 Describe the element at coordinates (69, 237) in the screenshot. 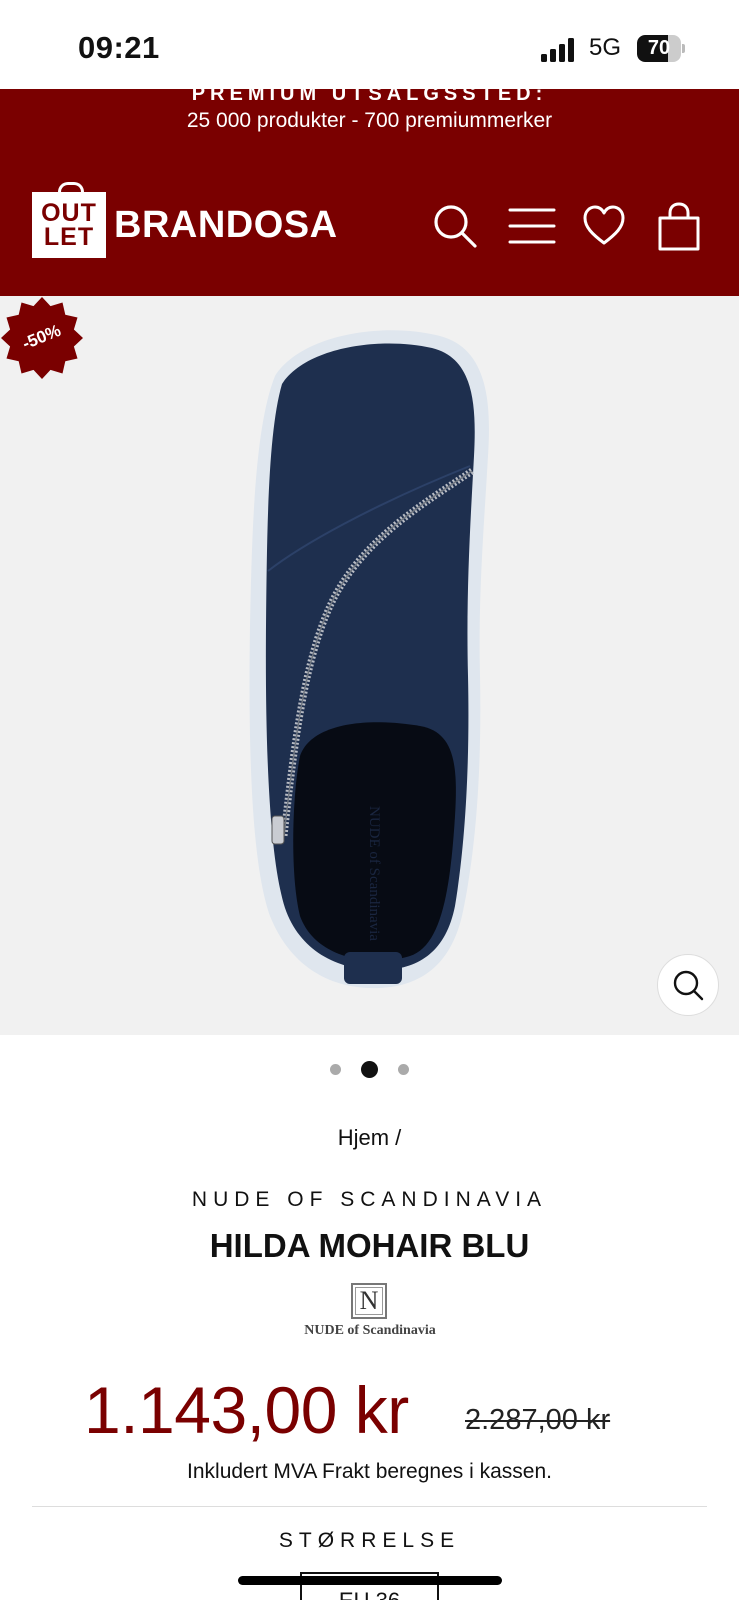

I see `logo-mark-line2: LET` at that location.